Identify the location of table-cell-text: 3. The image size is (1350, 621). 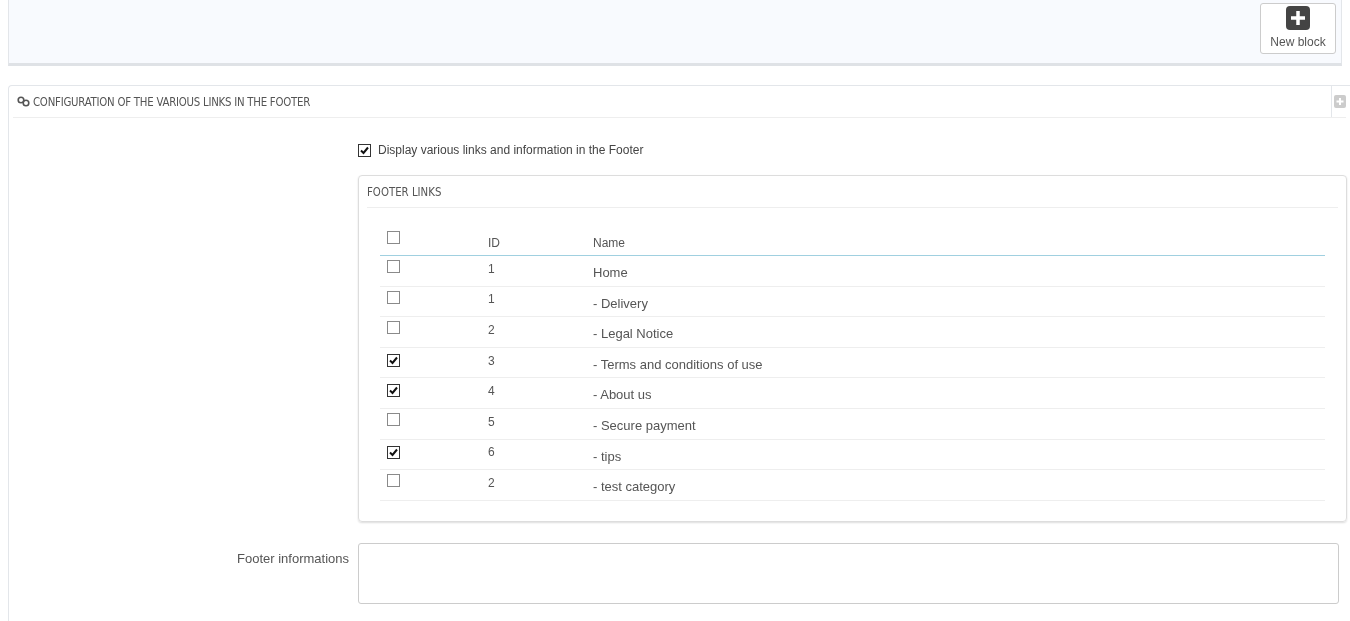
(492, 361).